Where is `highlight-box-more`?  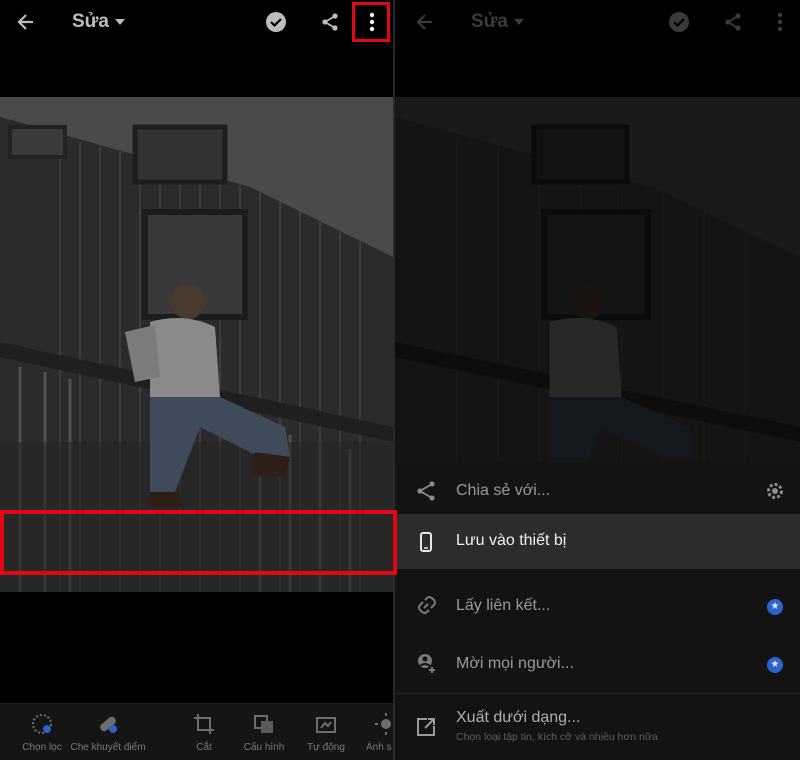
highlight-box-more is located at coordinates (371, 22).